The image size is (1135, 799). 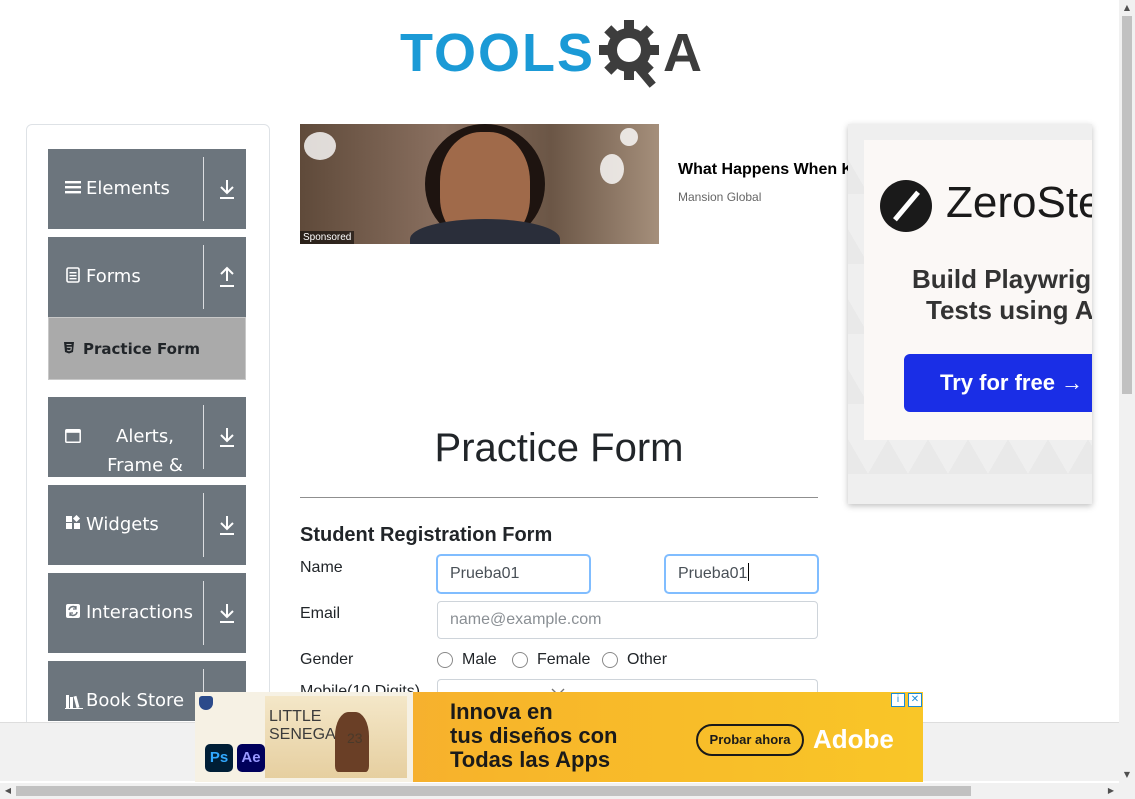 What do you see at coordinates (1127, 775) in the screenshot?
I see `scroll-down-icon: ▼` at bounding box center [1127, 775].